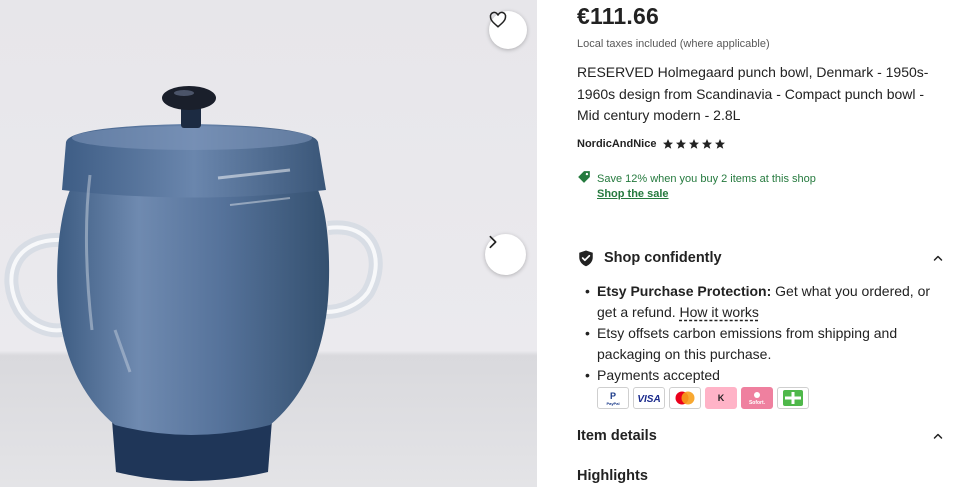 This screenshot has width=960, height=487. Describe the element at coordinates (618, 16) in the screenshot. I see `price: €111.66` at that location.